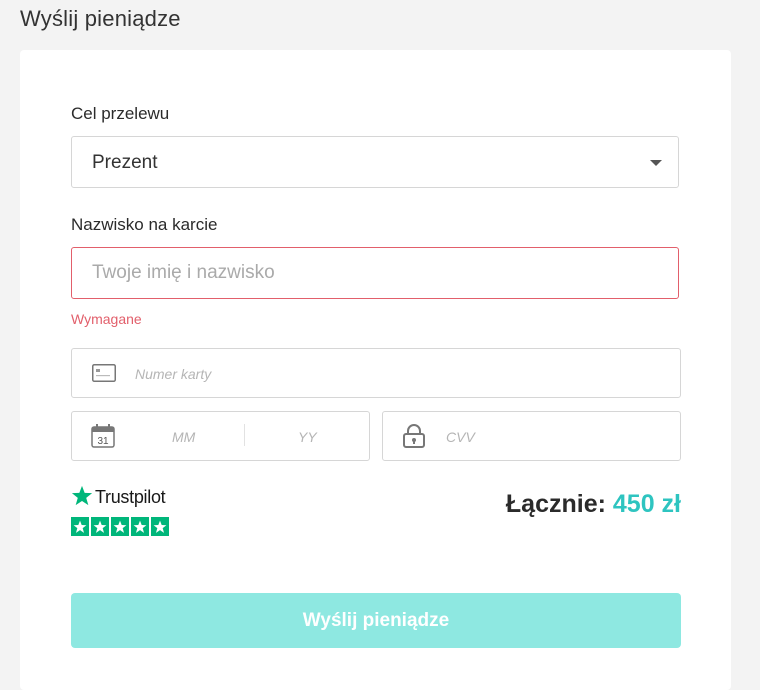  Describe the element at coordinates (104, 373) in the screenshot. I see `credit-card-icon` at that location.